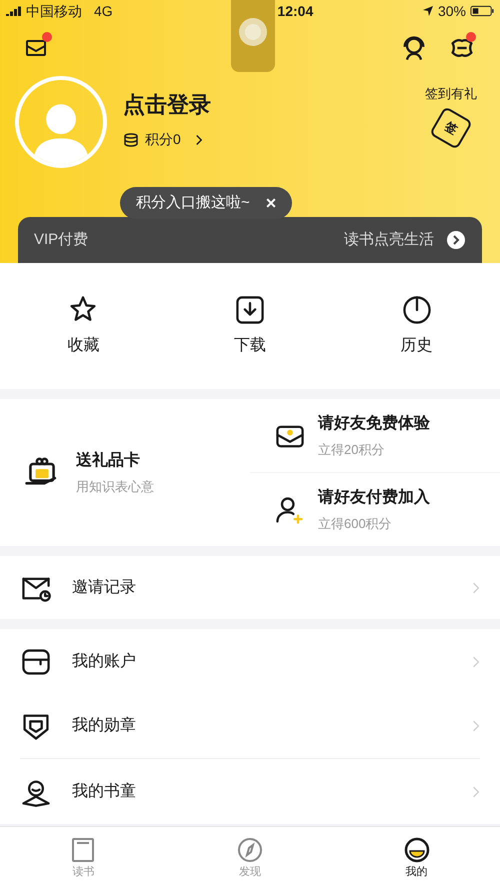 Image resolution: width=500 pixels, height=882 pixels. I want to click on quick-action: 下载, so click(250, 326).